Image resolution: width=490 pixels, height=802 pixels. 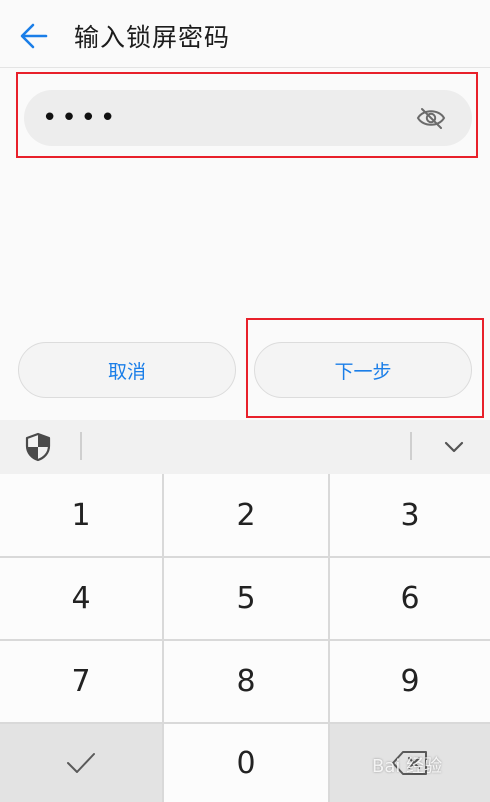 What do you see at coordinates (38, 447) in the screenshot?
I see `shield-icon` at bounding box center [38, 447].